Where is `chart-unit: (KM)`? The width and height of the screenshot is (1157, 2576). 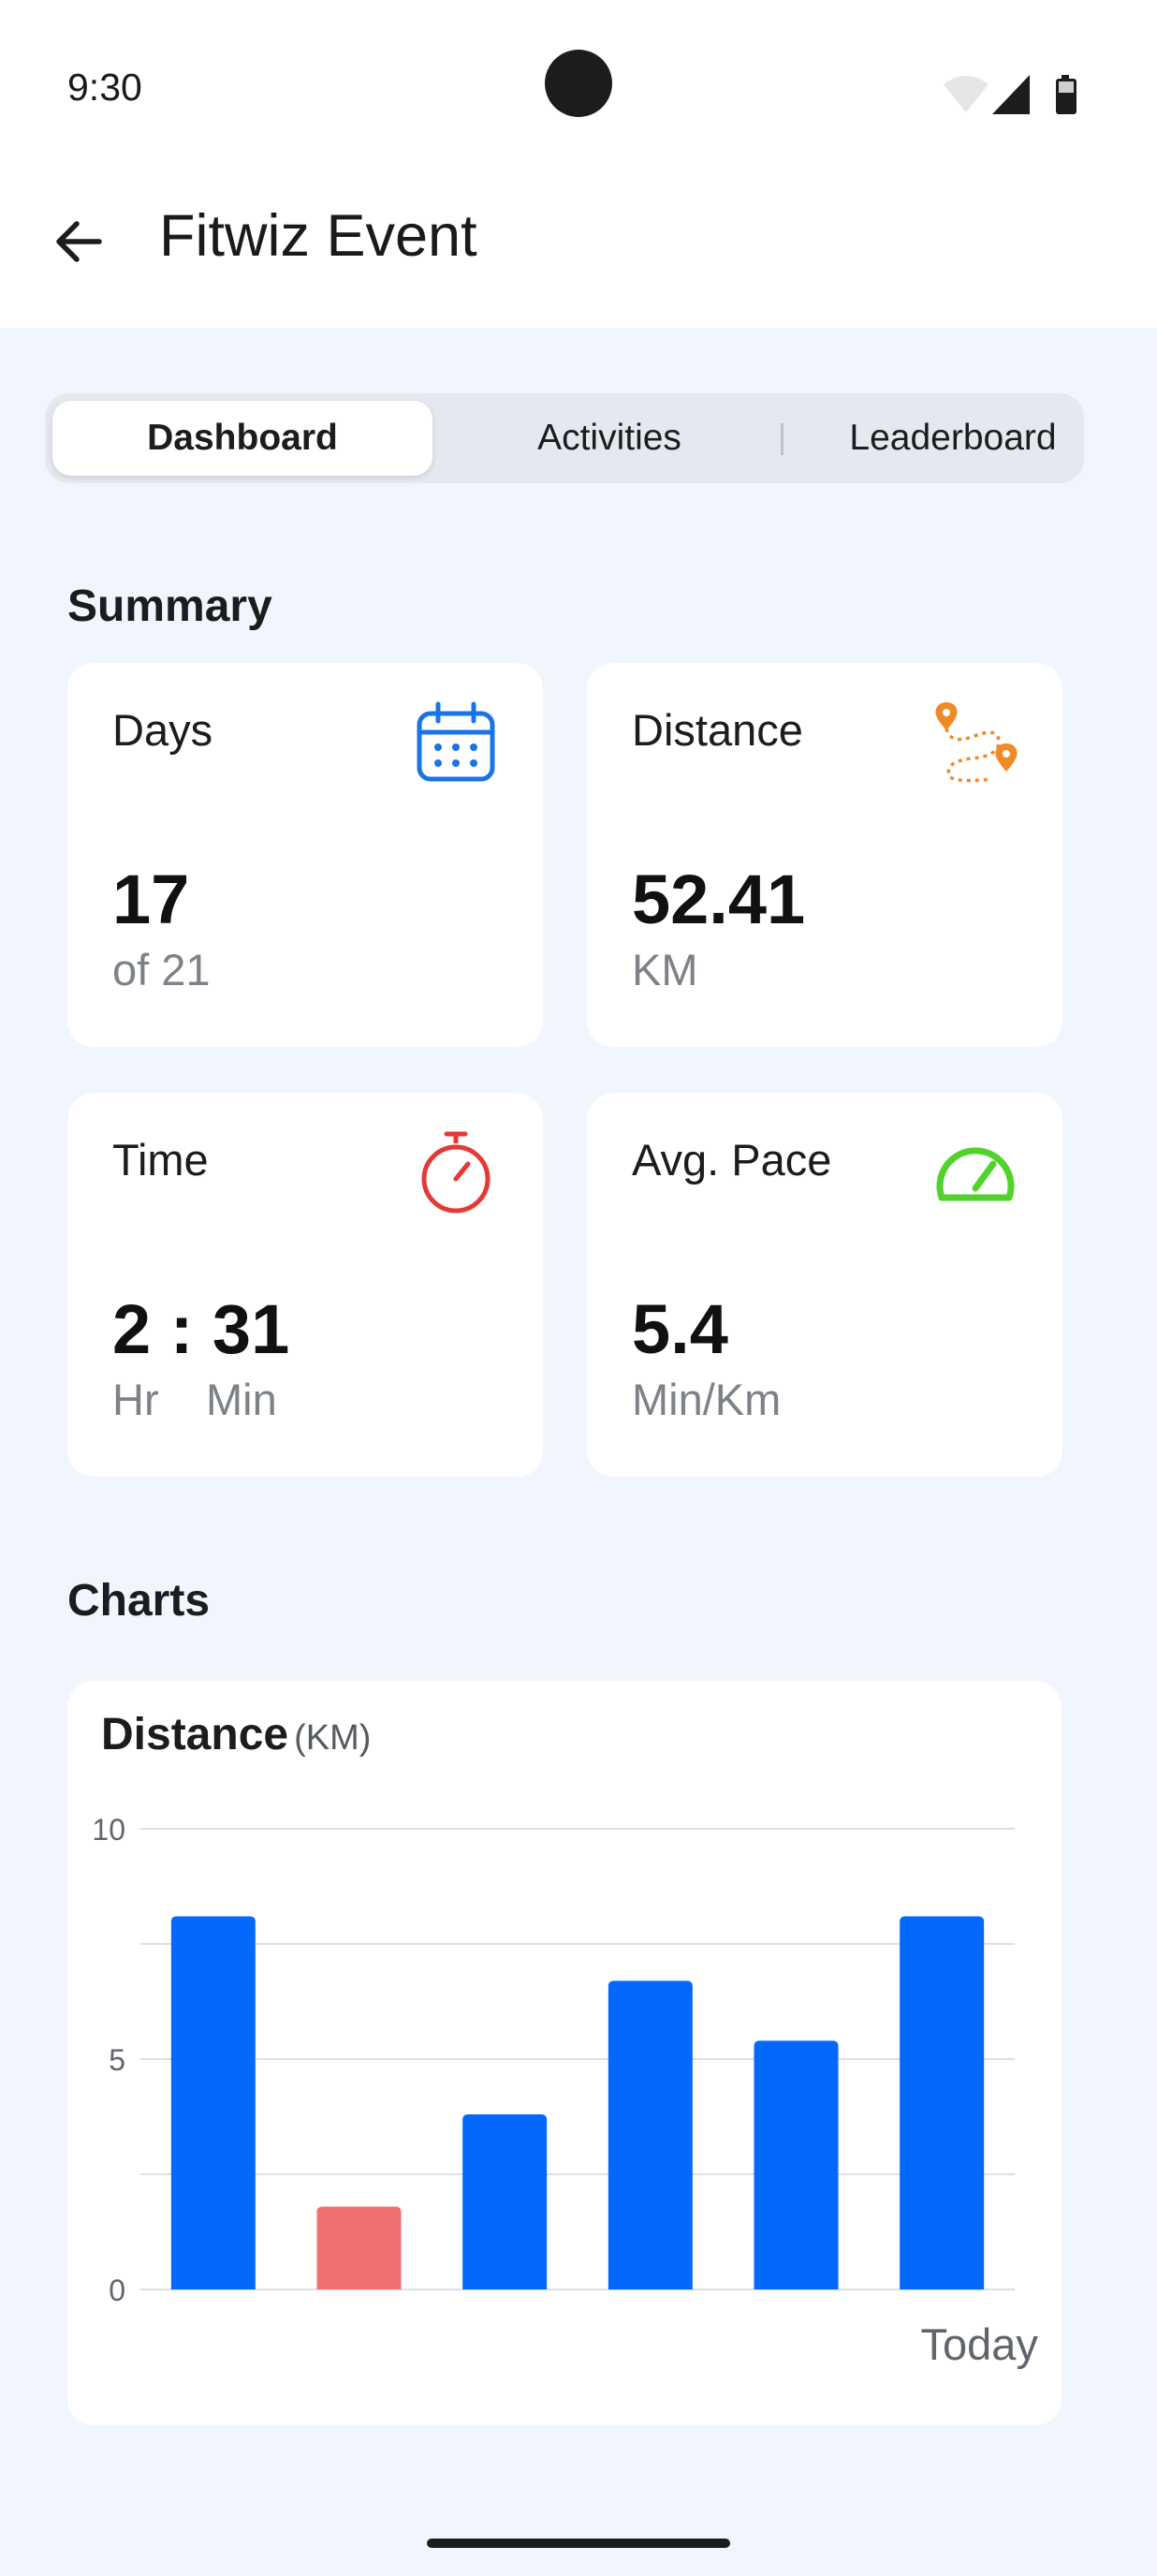
chart-unit: (KM) is located at coordinates (333, 1738).